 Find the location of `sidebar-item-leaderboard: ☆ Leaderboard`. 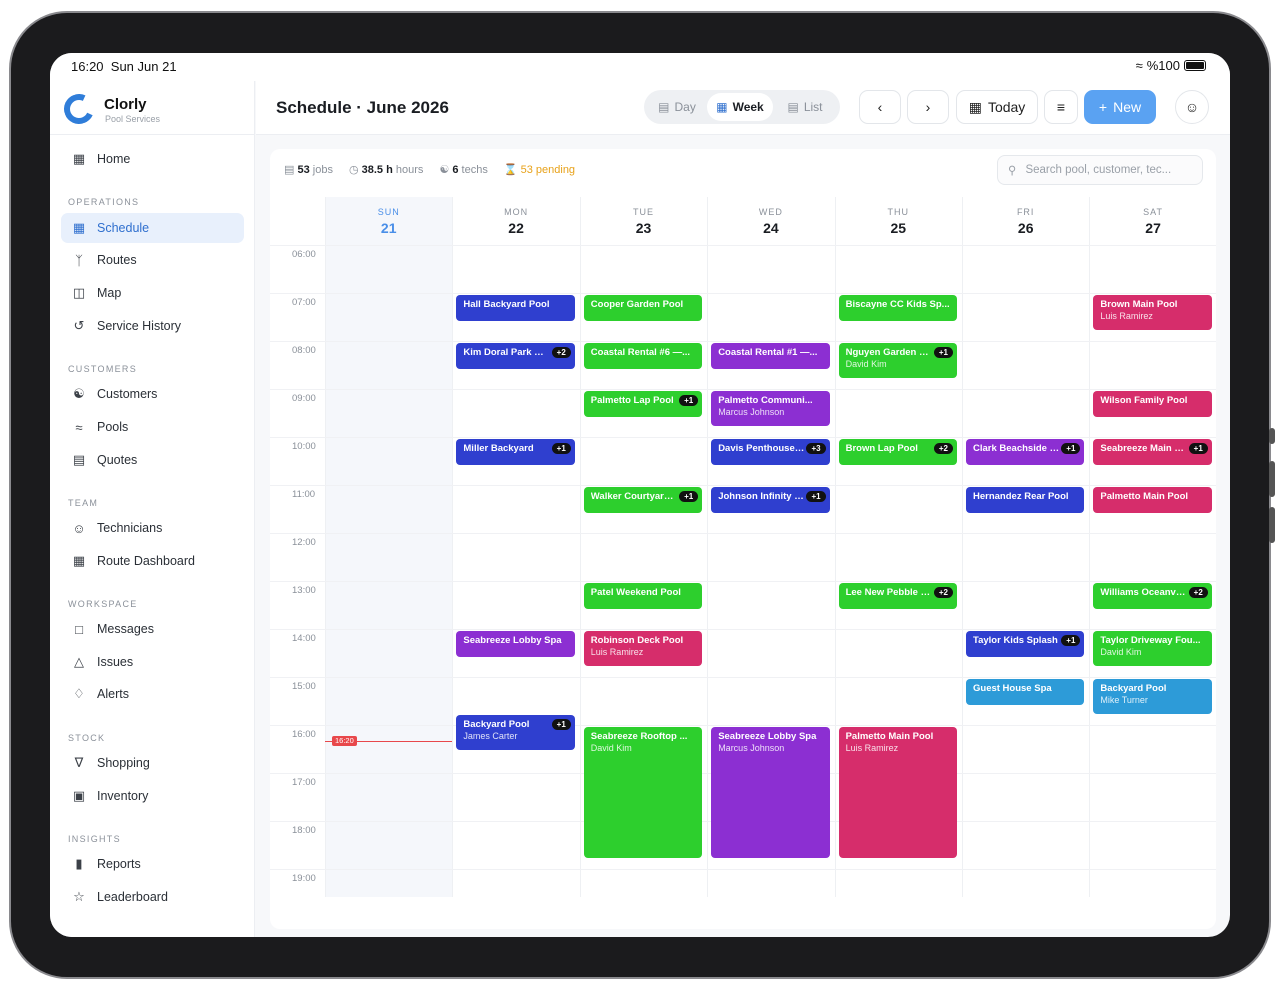

sidebar-item-leaderboard: ☆ Leaderboard is located at coordinates (152, 897).